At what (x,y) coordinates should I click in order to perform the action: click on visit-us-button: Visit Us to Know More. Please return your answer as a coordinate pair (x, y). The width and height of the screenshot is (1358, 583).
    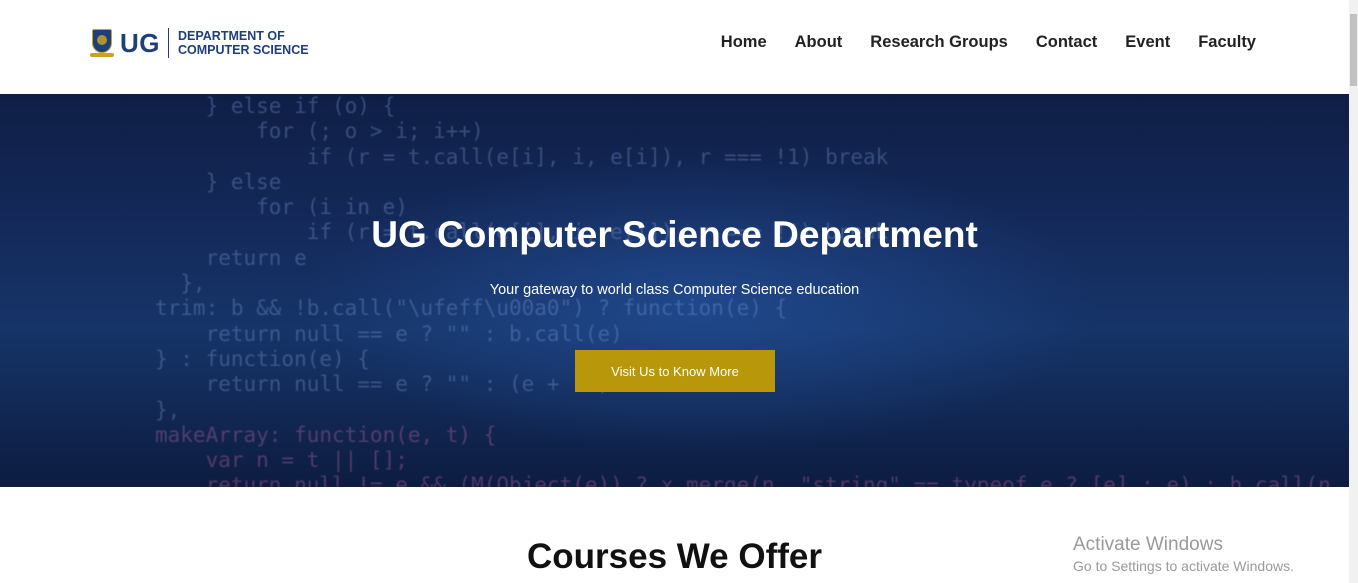
    Looking at the image, I should click on (675, 371).